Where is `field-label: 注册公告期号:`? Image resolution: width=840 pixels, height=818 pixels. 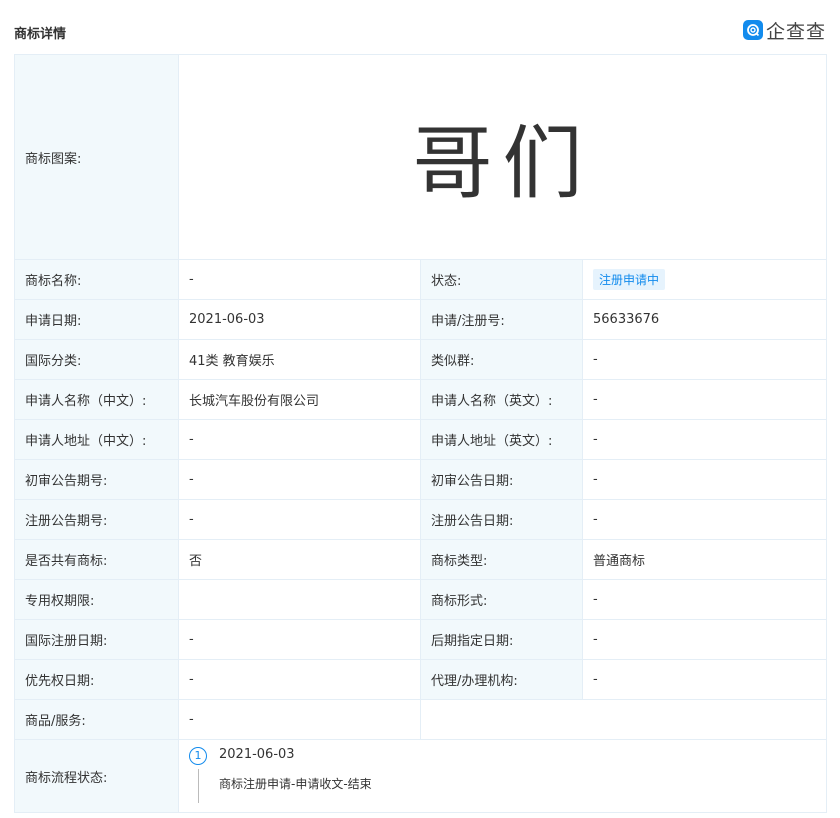
field-label: 注册公告期号: is located at coordinates (96, 519).